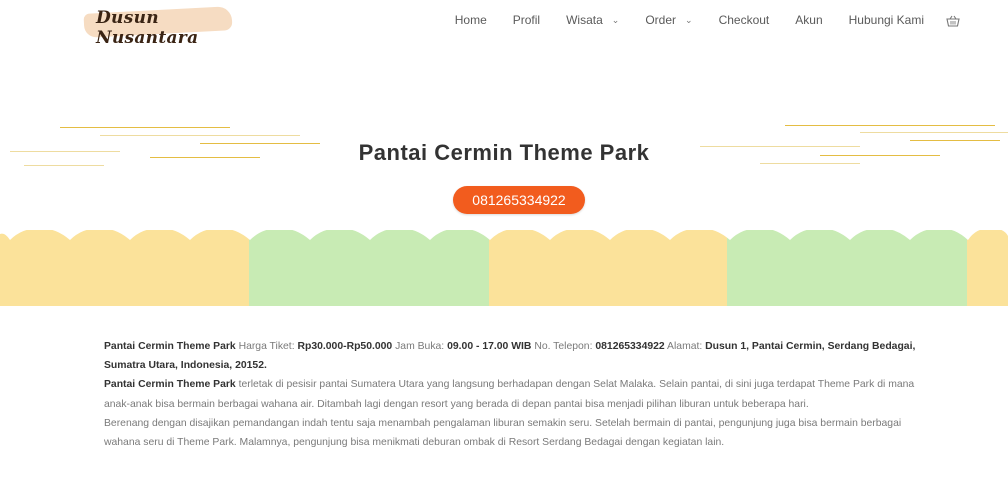 This screenshot has width=1008, height=492. Describe the element at coordinates (504, 152) in the screenshot. I see `page-title: Pantai Cermin Theme Park` at that location.